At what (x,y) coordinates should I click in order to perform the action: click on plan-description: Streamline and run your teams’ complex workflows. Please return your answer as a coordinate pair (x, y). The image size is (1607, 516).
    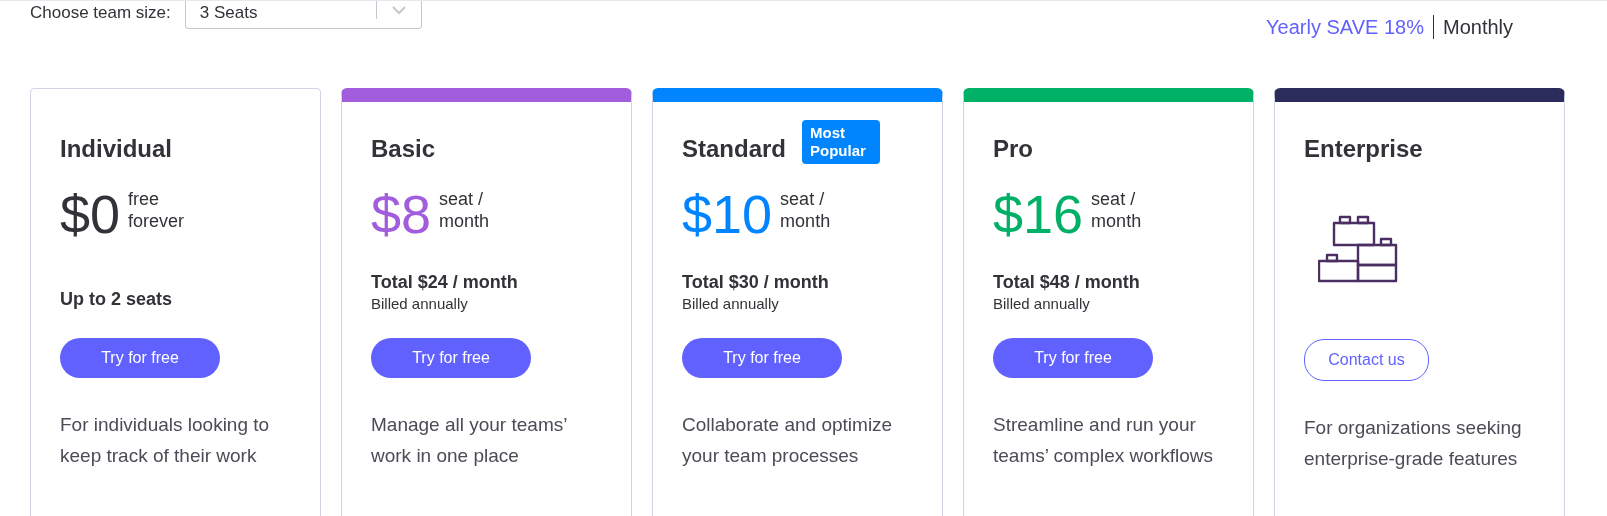
    Looking at the image, I should click on (1103, 440).